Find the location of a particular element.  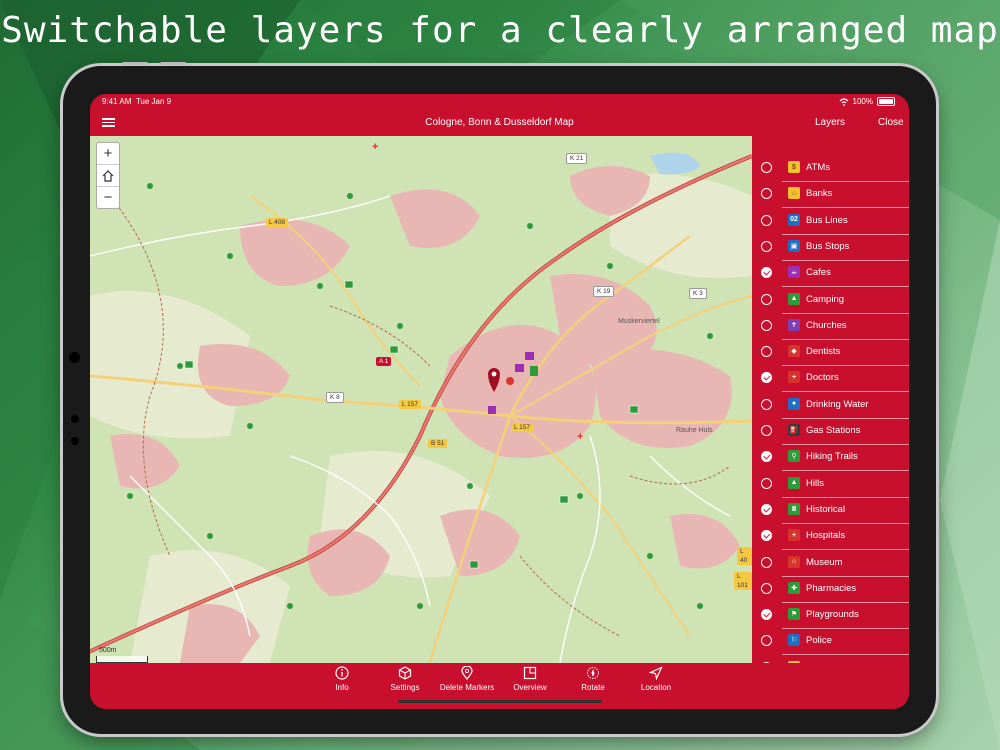

zoom-in-button: + is located at coordinates (108, 154).